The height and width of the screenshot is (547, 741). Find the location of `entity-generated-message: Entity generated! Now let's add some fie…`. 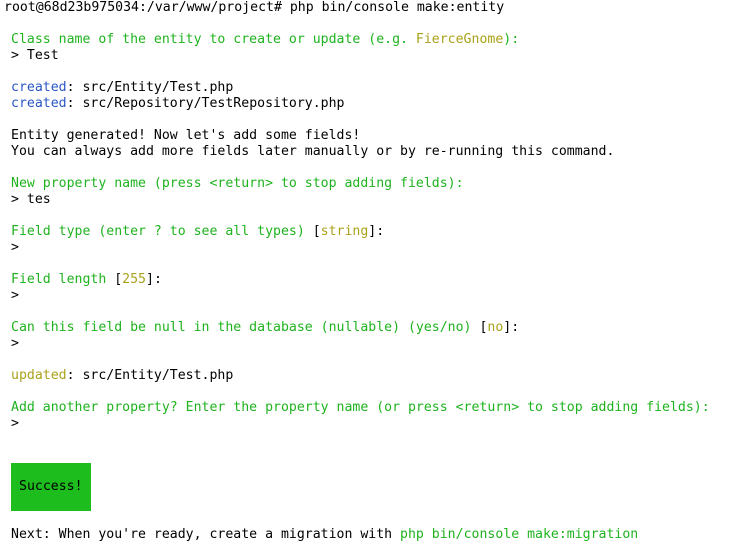

entity-generated-message: Entity generated! Now let's add some fie… is located at coordinates (186, 135).